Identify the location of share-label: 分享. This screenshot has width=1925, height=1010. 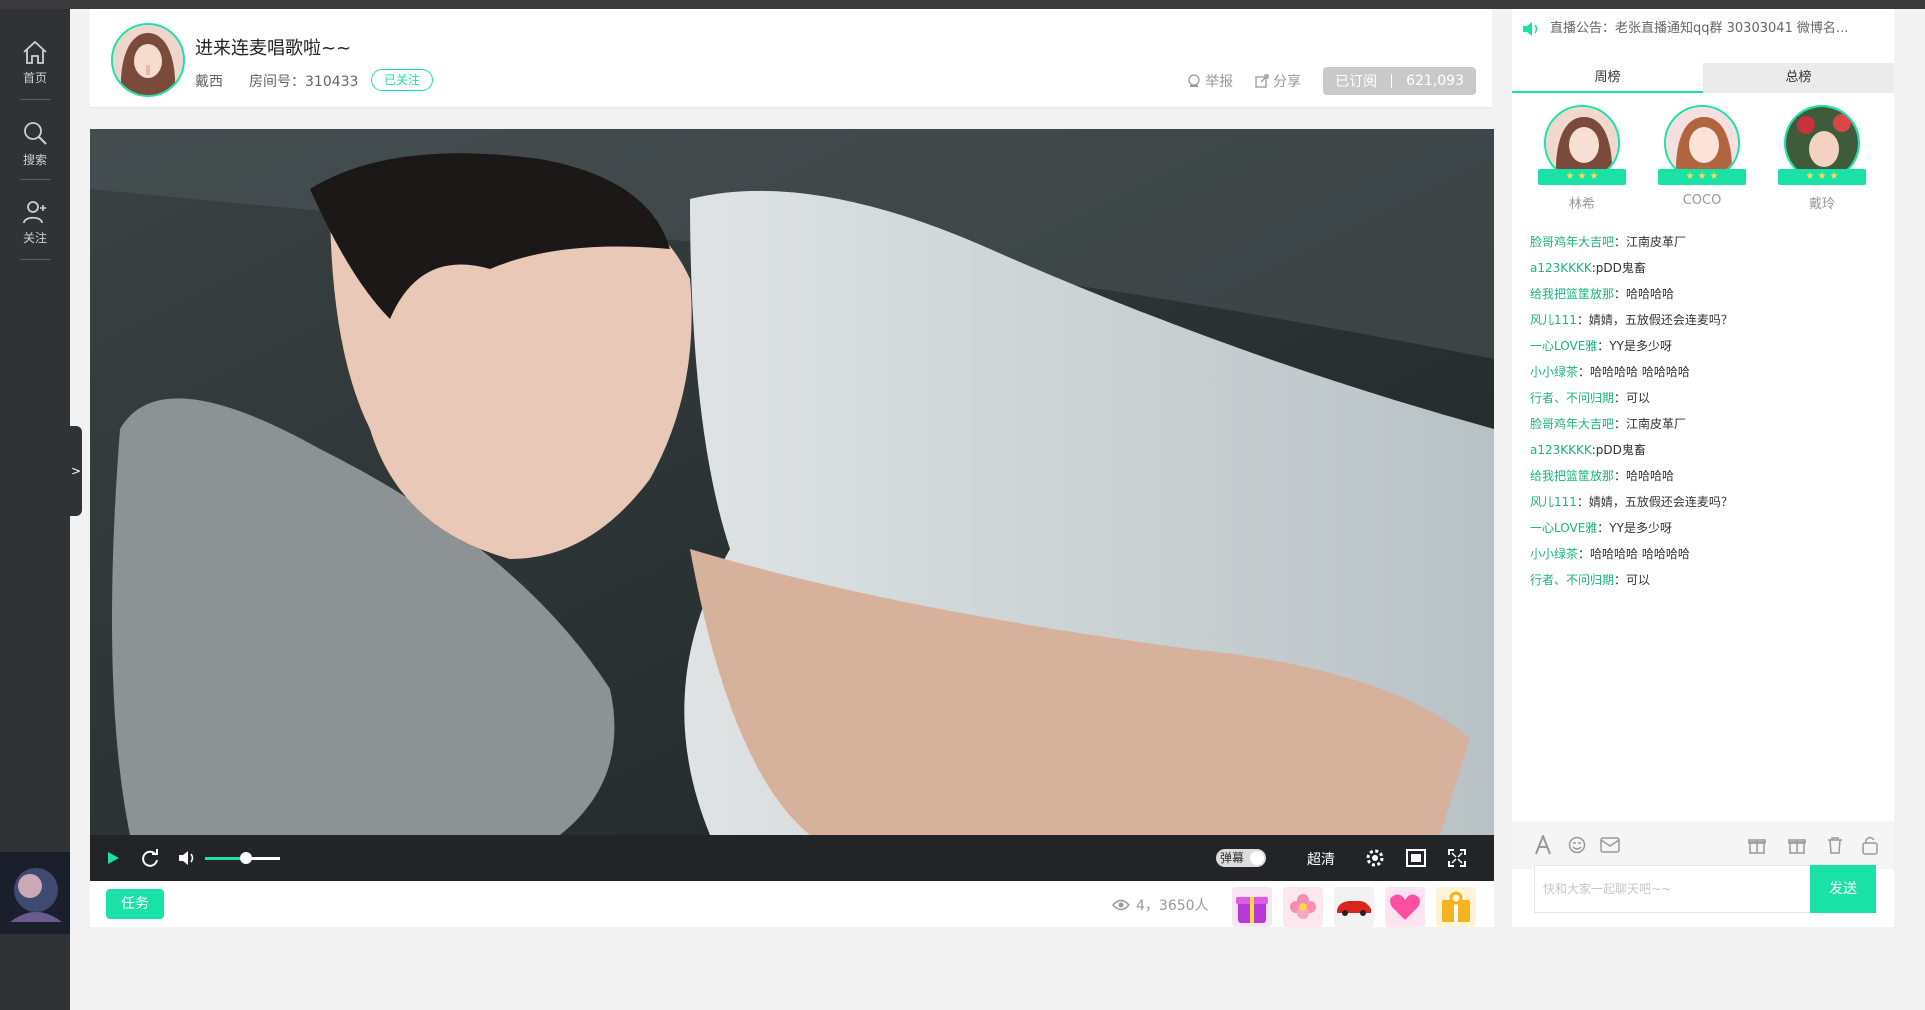
(1287, 82).